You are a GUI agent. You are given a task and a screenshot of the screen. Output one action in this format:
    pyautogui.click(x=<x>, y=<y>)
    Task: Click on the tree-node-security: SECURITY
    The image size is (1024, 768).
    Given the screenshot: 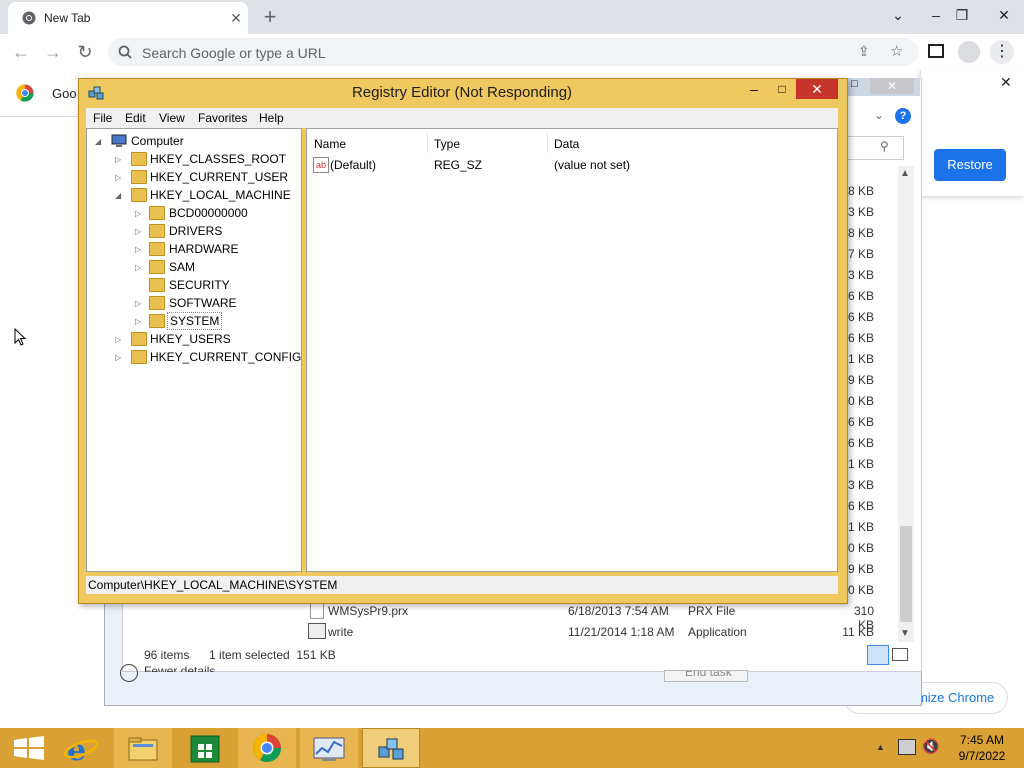 What is the action you would take?
    pyautogui.click(x=199, y=285)
    